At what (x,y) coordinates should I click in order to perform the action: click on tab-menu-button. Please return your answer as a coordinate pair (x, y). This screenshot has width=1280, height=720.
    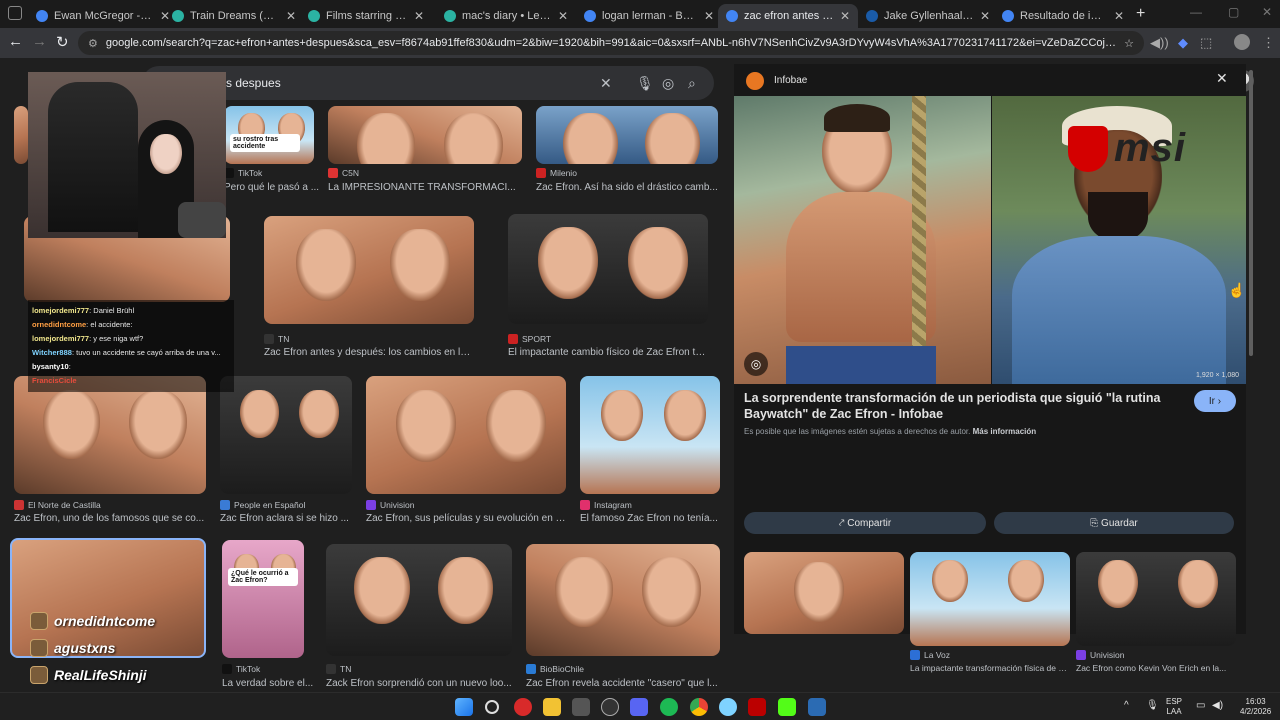
    Looking at the image, I should click on (15, 13).